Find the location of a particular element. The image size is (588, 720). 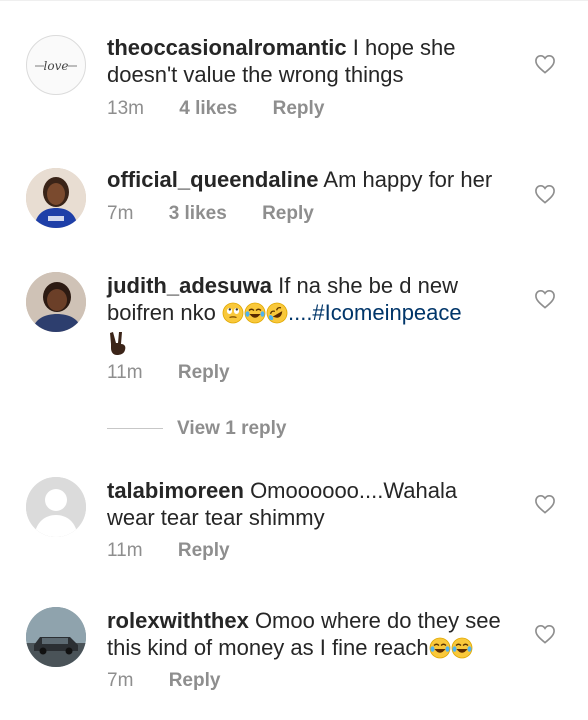

comment-username: official_queendaline is located at coordinates (213, 179).